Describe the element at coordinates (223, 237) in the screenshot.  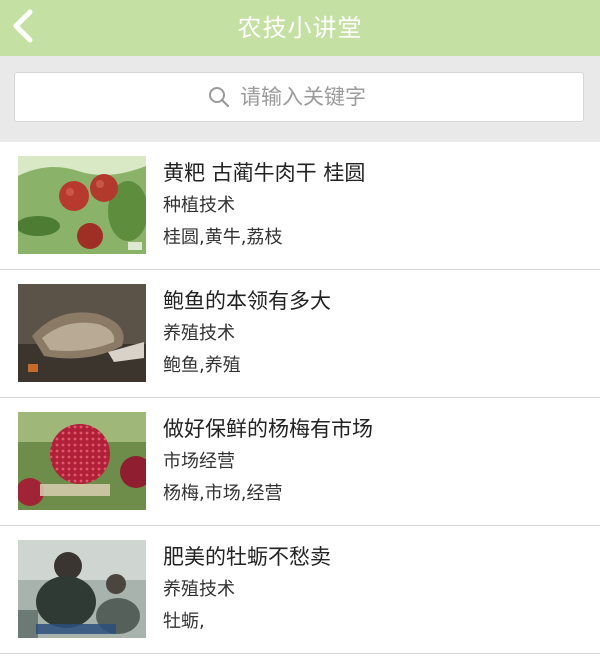
I see `item-tags: 桂圆,黄牛,荔枝` at that location.